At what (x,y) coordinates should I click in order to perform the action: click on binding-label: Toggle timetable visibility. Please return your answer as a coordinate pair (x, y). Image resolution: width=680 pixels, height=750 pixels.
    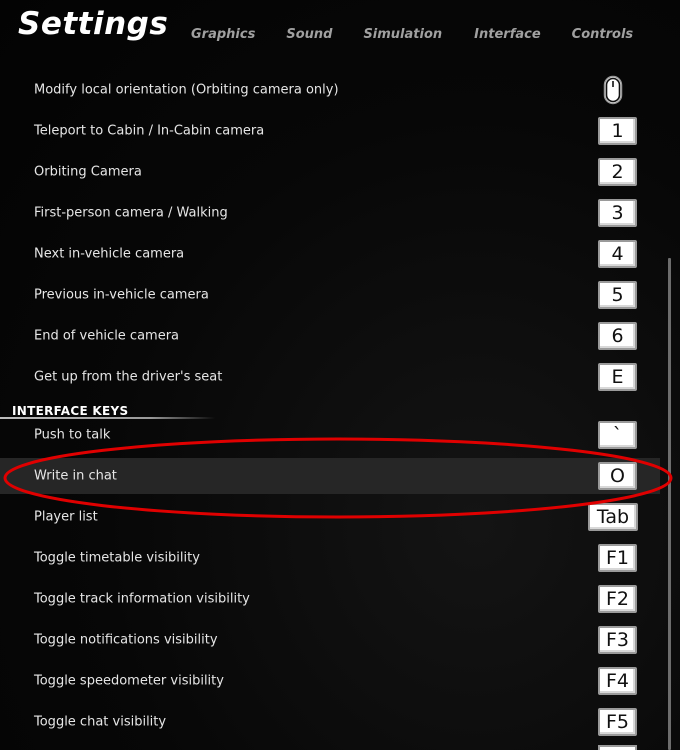
    Looking at the image, I should click on (117, 558).